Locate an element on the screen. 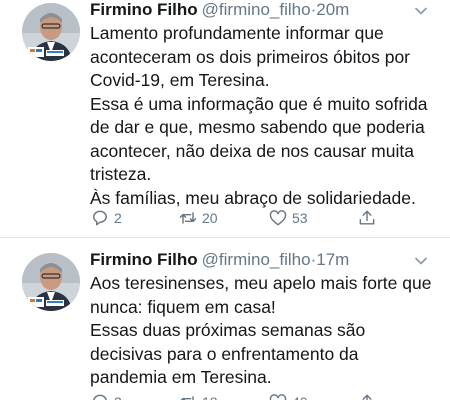  like-button: 40 is located at coordinates (288, 395).